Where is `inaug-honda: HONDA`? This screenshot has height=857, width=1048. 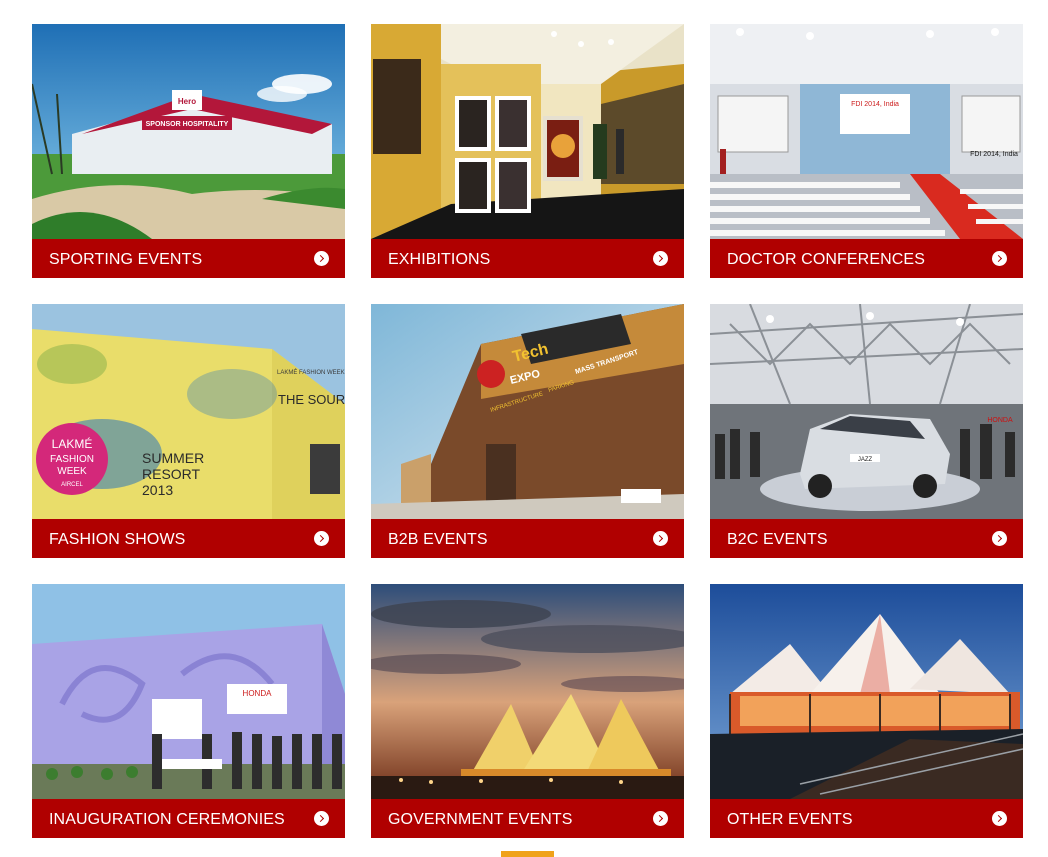
inaug-honda: HONDA is located at coordinates (258, 693).